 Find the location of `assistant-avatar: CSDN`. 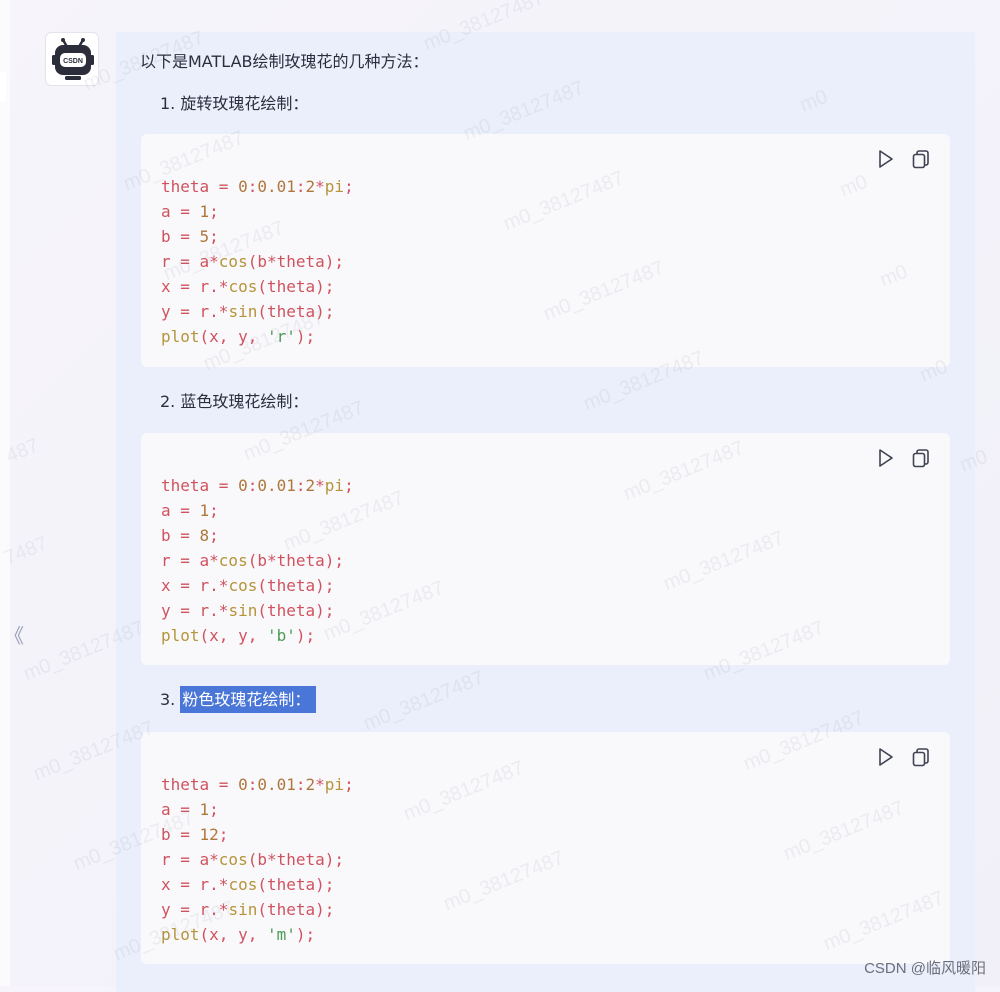

assistant-avatar: CSDN is located at coordinates (72, 59).